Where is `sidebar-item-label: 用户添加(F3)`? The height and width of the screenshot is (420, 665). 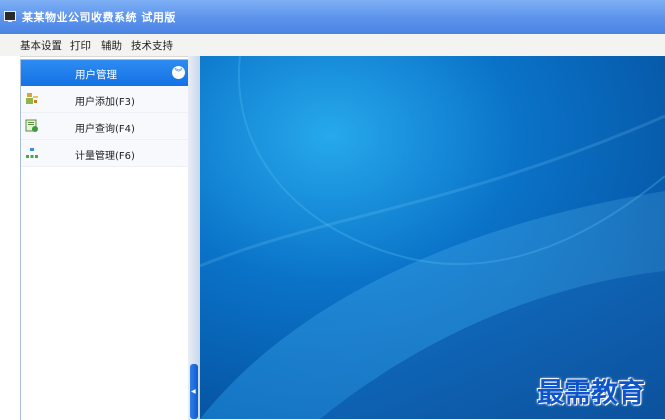
sidebar-item-label: 用户添加(F3) is located at coordinates (105, 102).